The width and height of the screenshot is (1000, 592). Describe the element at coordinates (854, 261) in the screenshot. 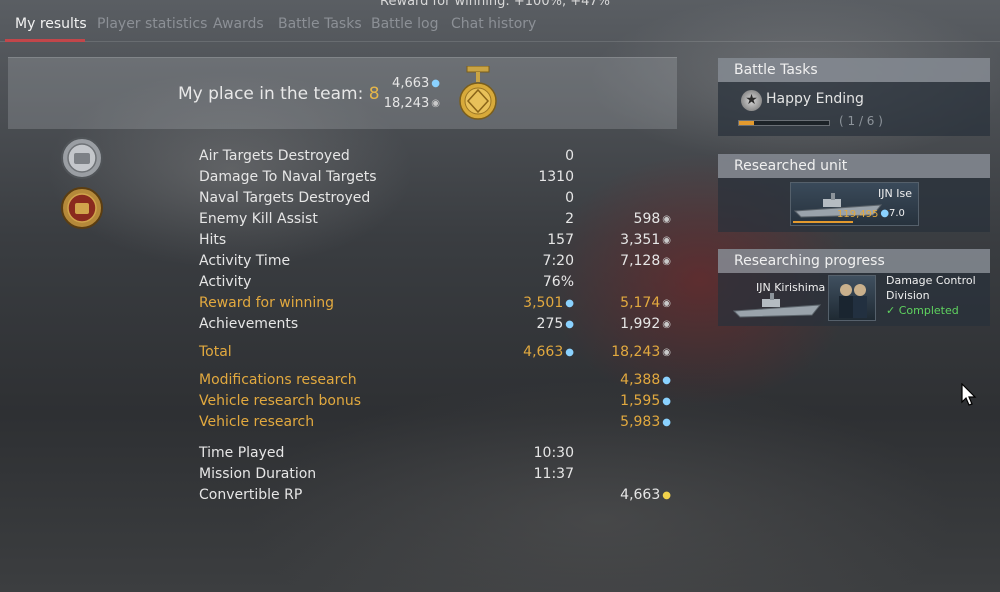

I see `researching-progress-title: Researching progress` at that location.